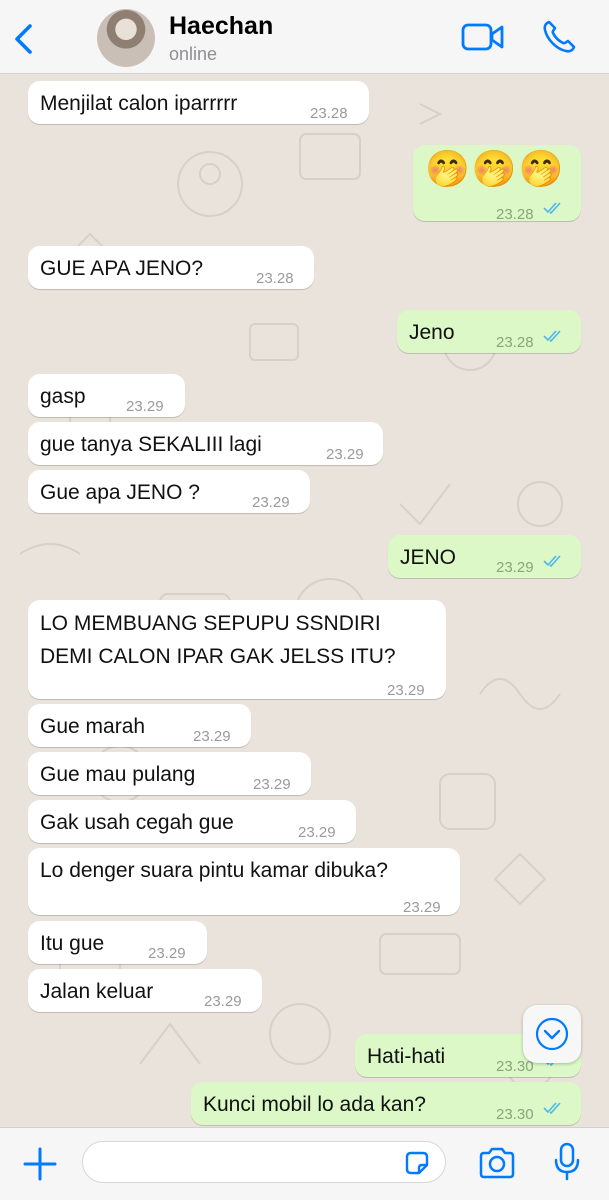 The width and height of the screenshot is (609, 1200). Describe the element at coordinates (515, 1114) in the screenshot. I see `message-time: 23.30` at that location.